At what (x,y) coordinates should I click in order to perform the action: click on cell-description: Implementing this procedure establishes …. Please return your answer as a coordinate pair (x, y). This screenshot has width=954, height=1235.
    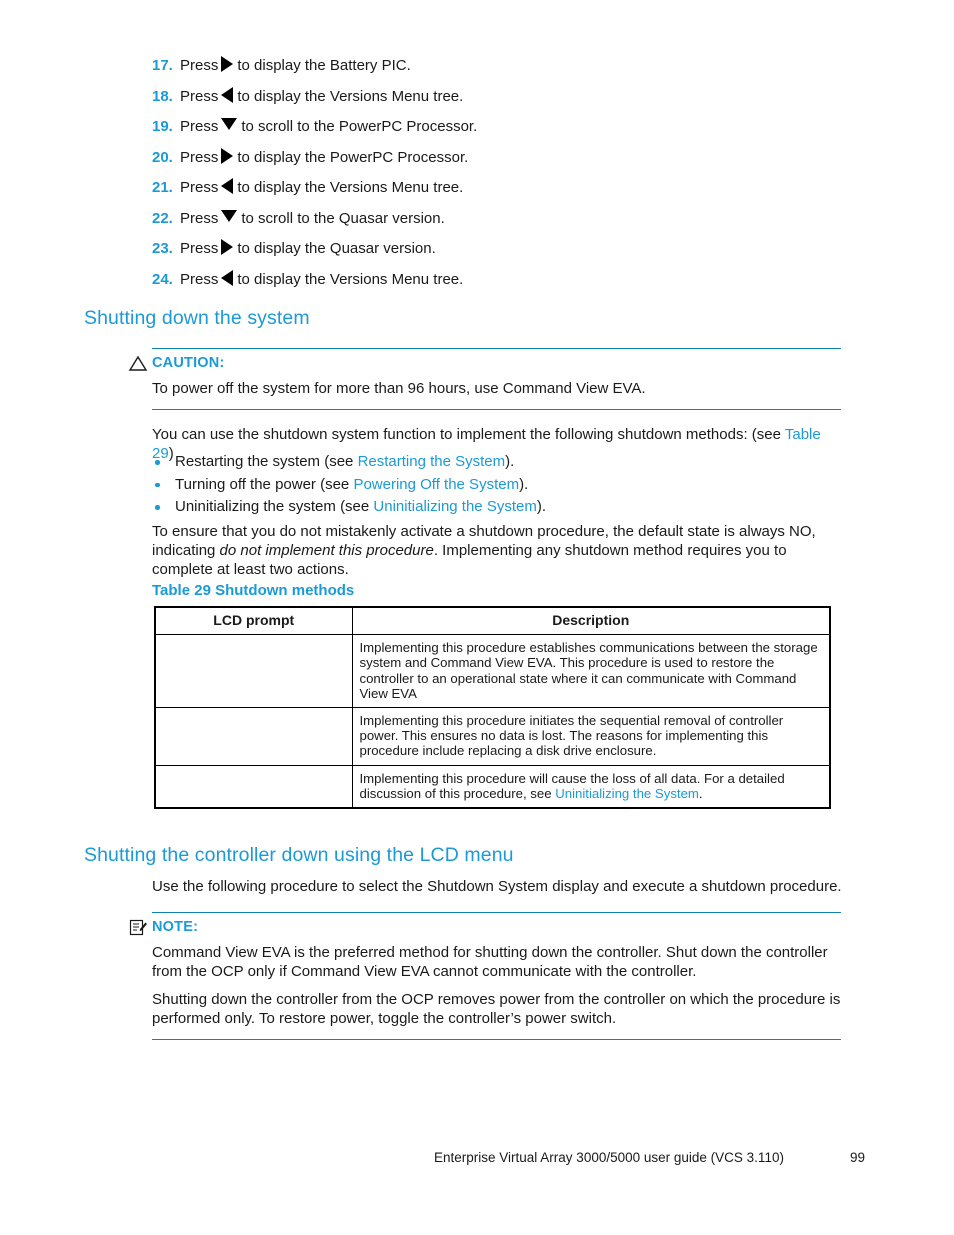
    Looking at the image, I should click on (591, 671).